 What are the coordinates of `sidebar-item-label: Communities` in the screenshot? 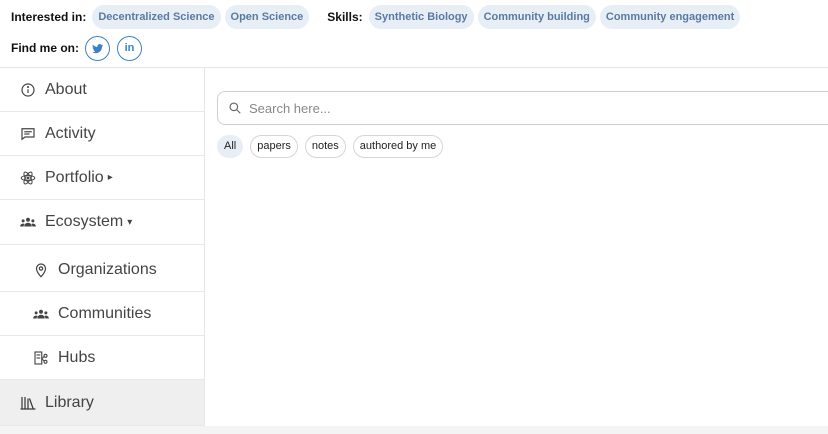 It's located at (105, 313).